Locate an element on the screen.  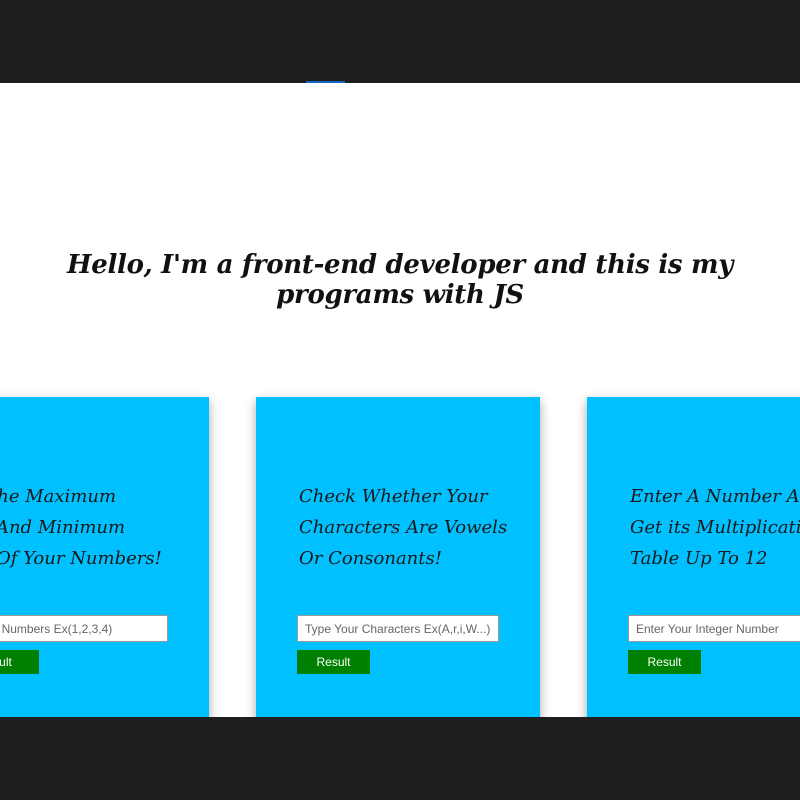
numbers-input is located at coordinates (84, 628).